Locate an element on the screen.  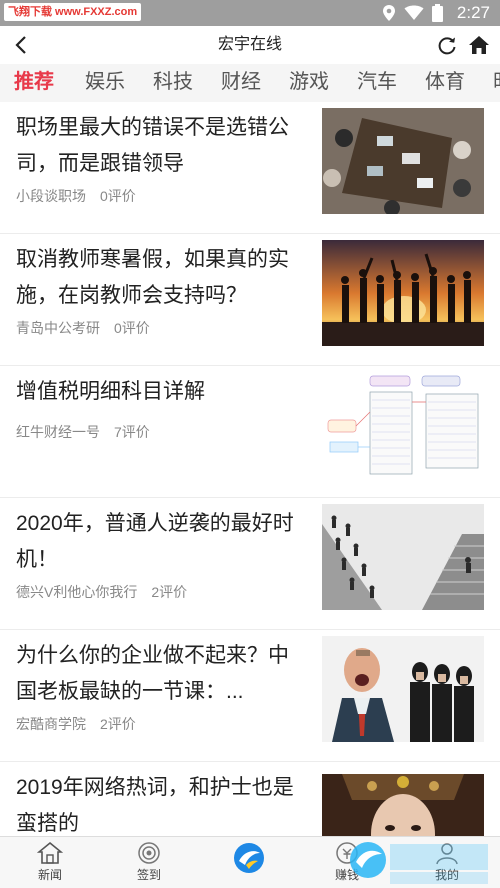
article-meta: 德兴V利他心你我行 2评价 is located at coordinates (101, 592).